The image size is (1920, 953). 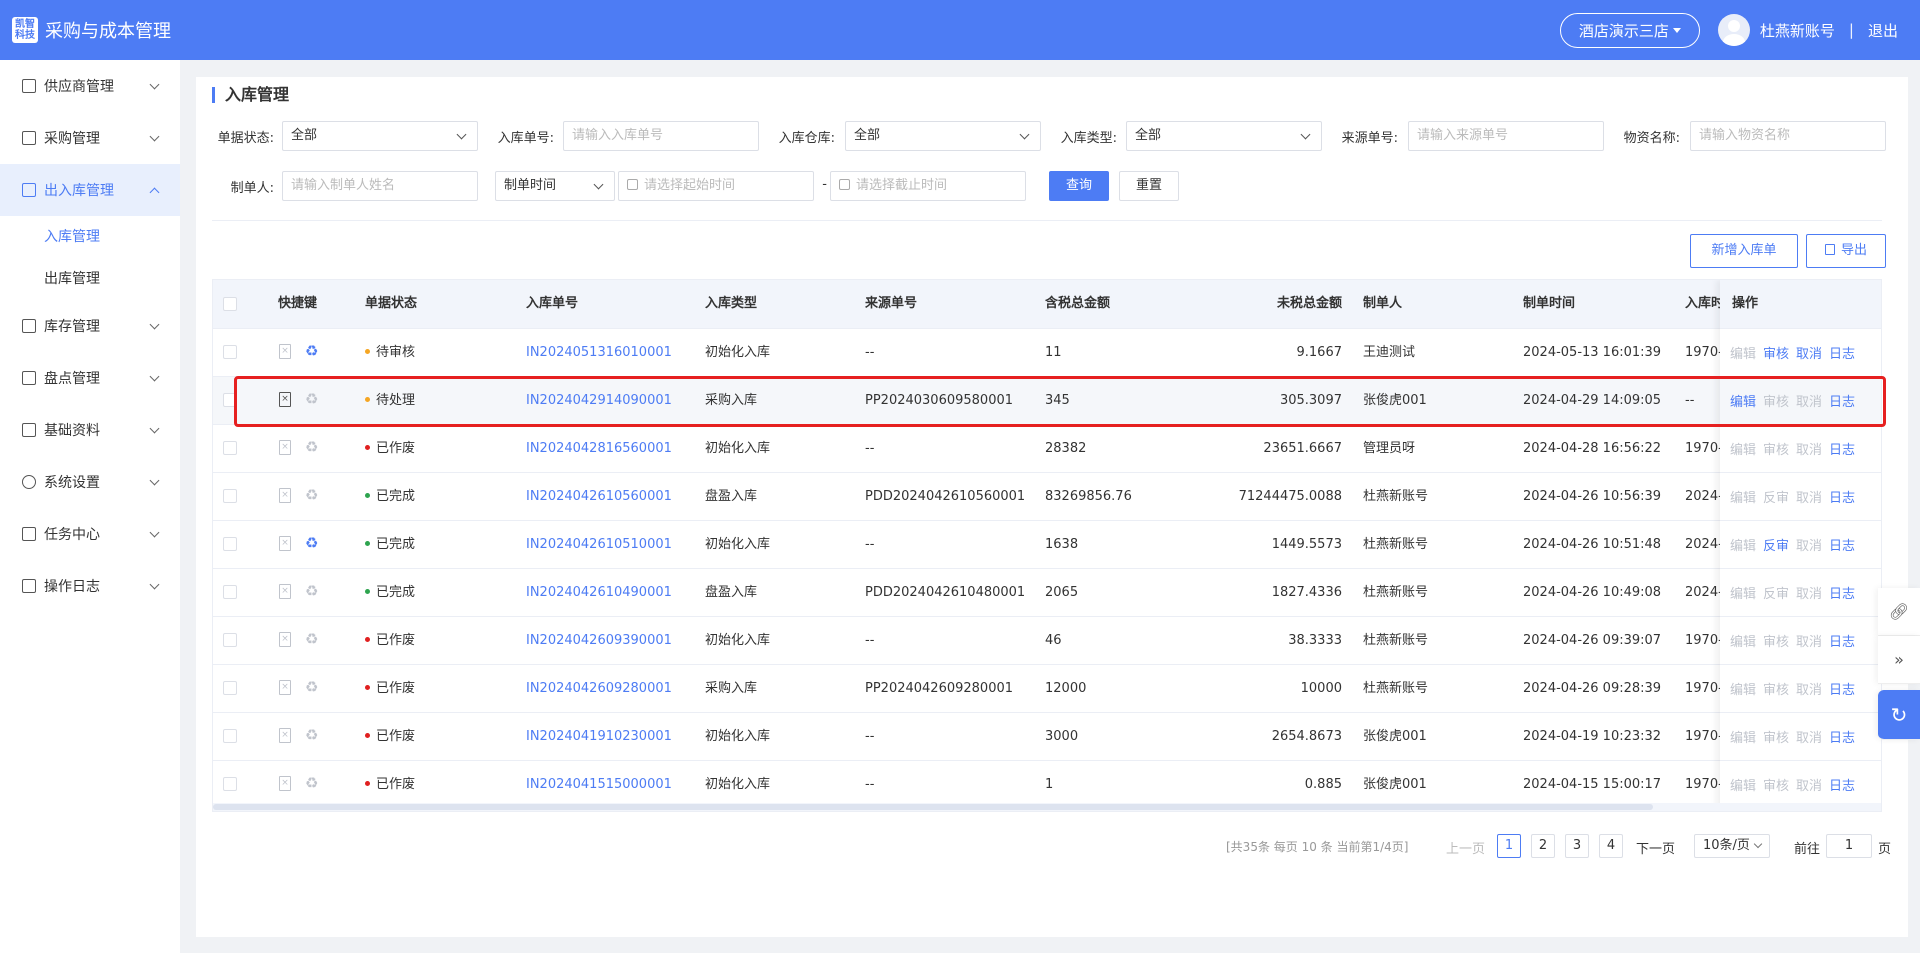 What do you see at coordinates (1655, 847) in the screenshot?
I see `next-page-button: 下一页` at bounding box center [1655, 847].